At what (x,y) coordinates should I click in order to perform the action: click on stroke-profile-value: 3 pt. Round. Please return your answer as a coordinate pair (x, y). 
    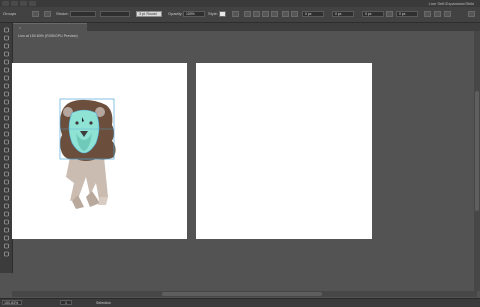
    Looking at the image, I should click on (148, 14).